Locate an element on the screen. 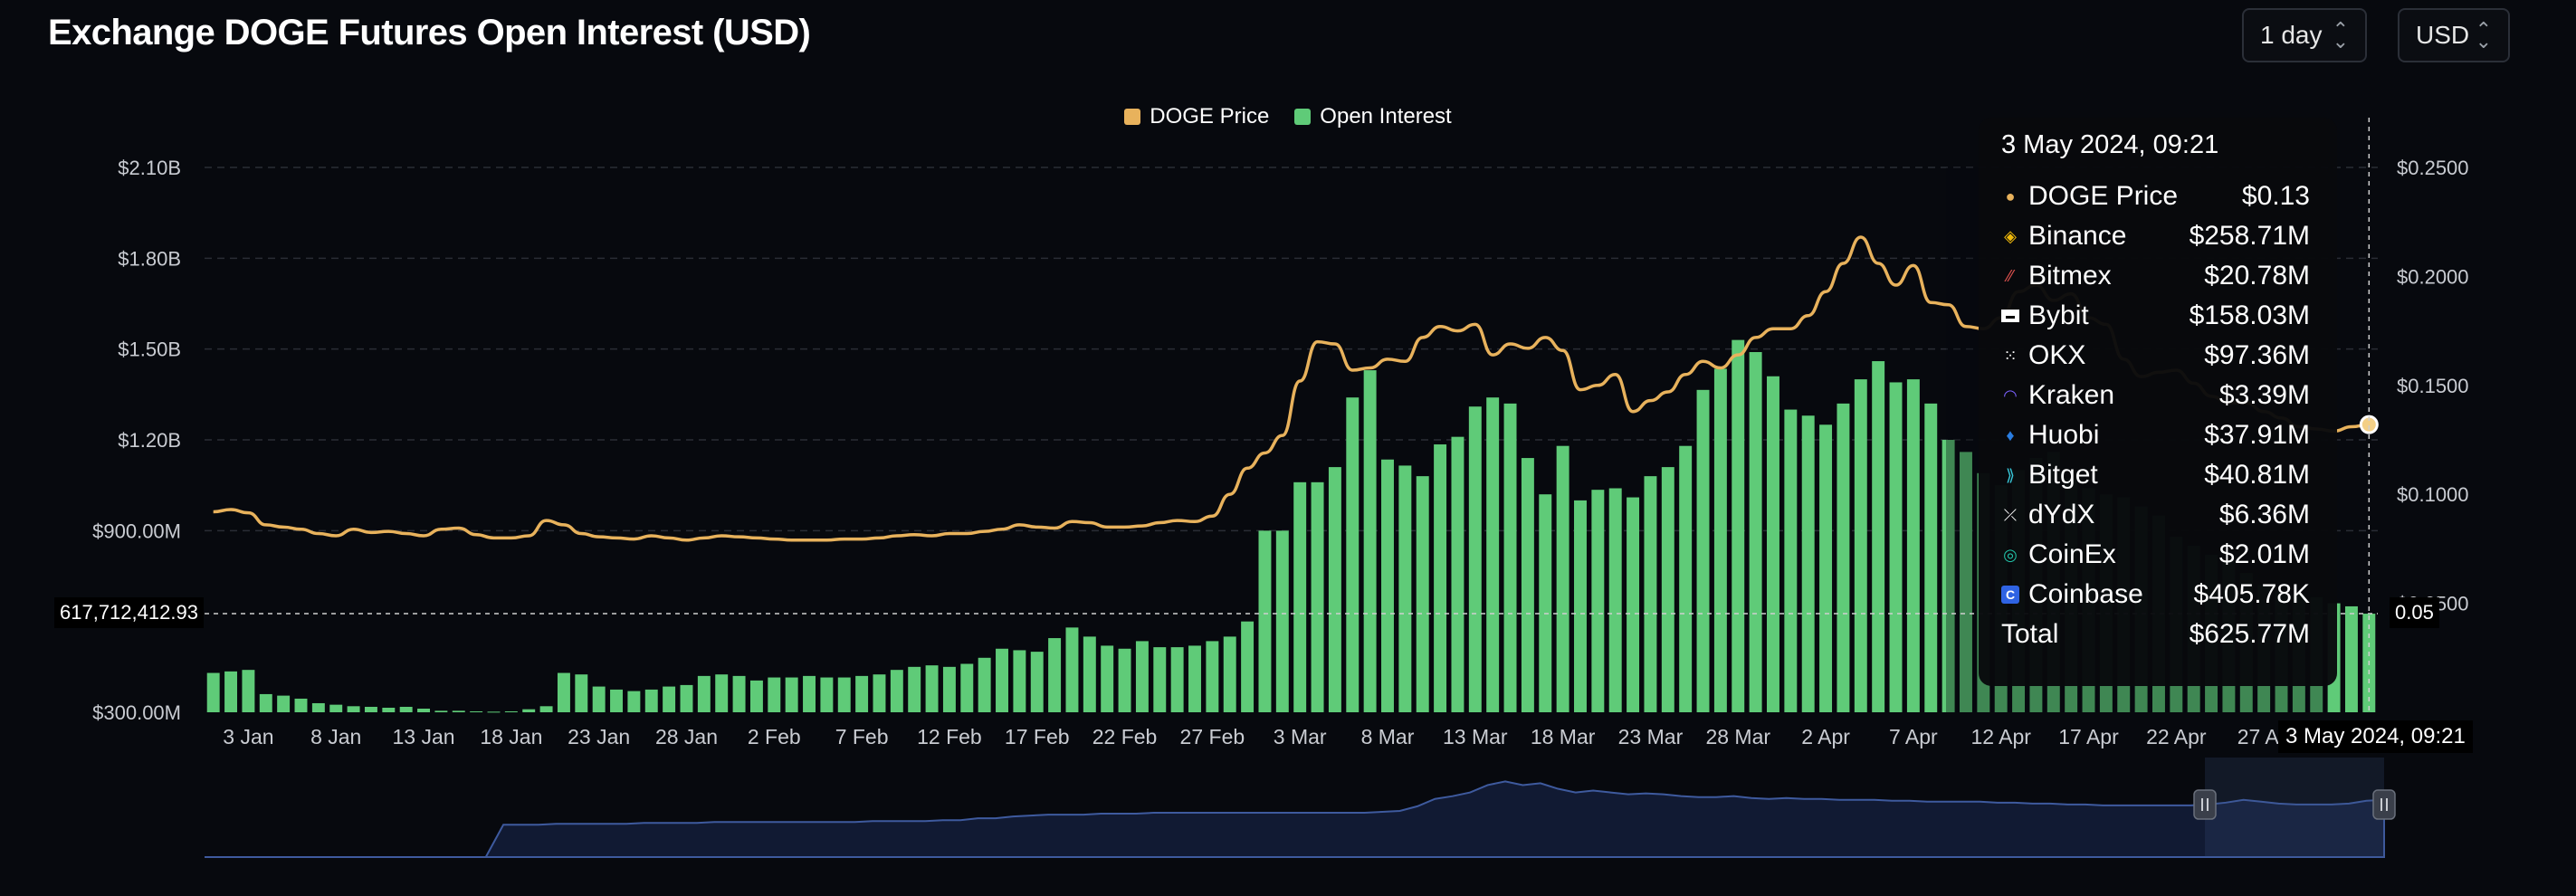 This screenshot has width=2576, height=896. tooltip-row-name: Kraken is located at coordinates (2072, 395).